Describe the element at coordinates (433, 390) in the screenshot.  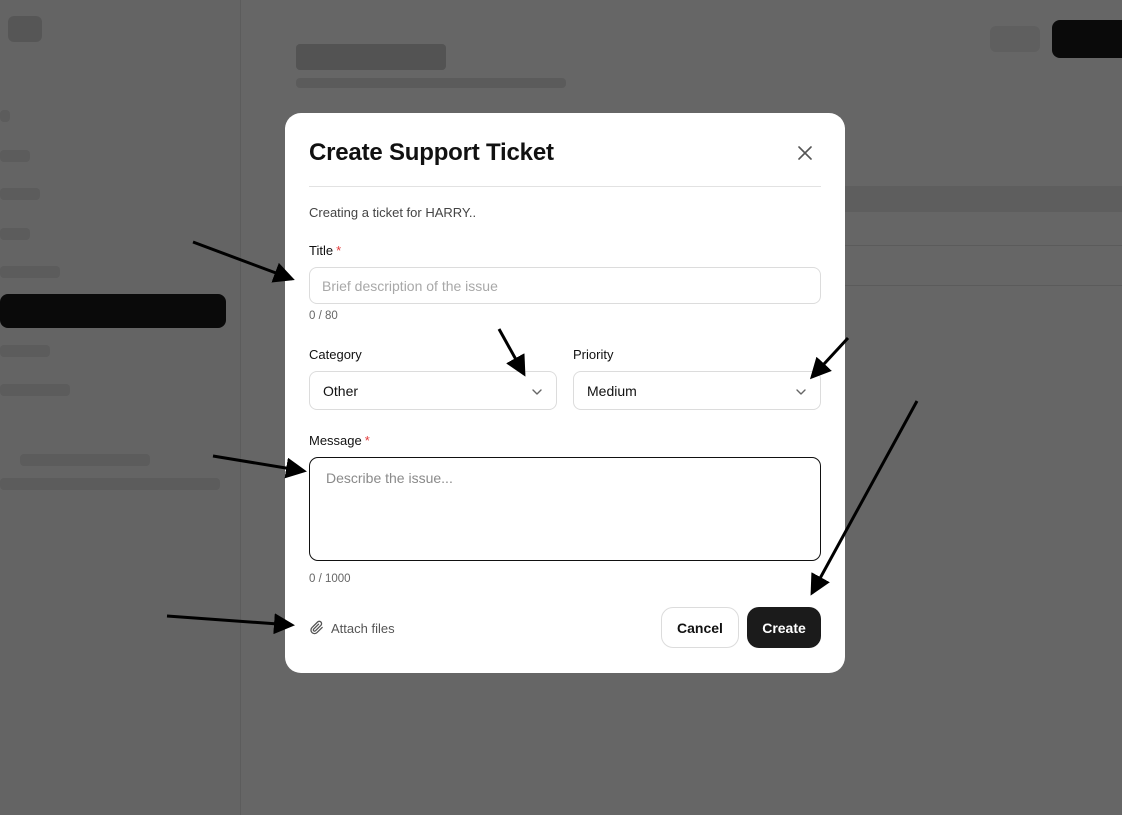
I see `category-select: Other` at that location.